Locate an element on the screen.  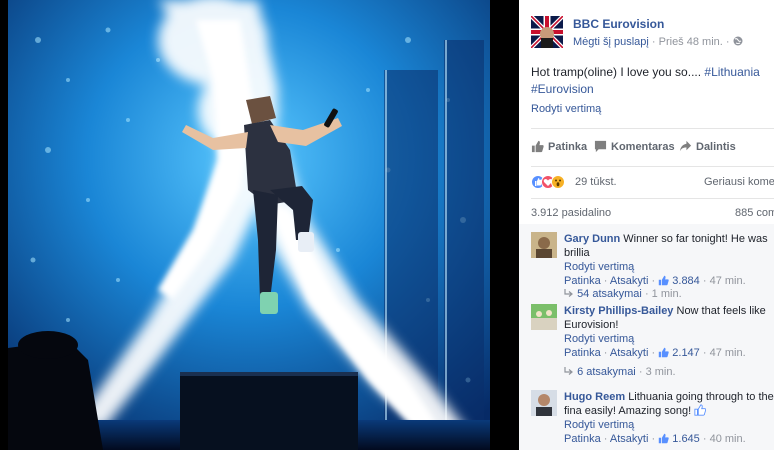
commenter-name: Gary Dunn is located at coordinates (592, 239).